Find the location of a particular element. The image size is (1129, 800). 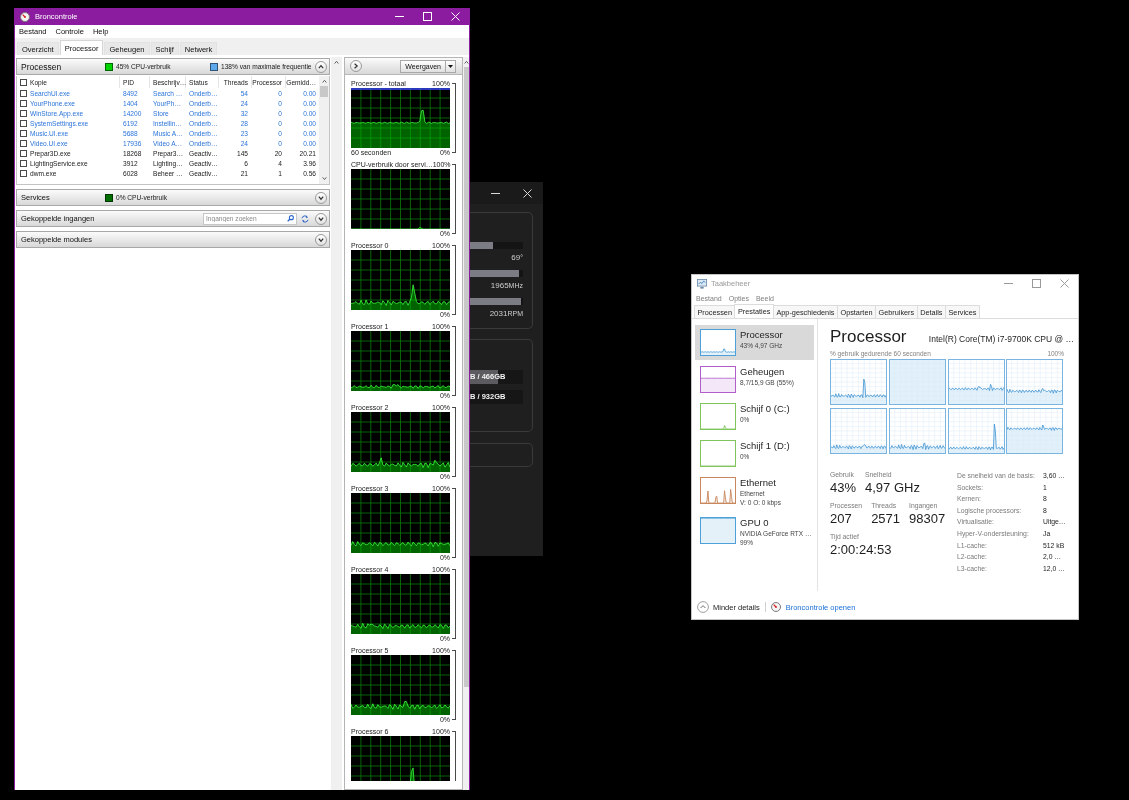

empty-panel is located at coordinates (501, 455).